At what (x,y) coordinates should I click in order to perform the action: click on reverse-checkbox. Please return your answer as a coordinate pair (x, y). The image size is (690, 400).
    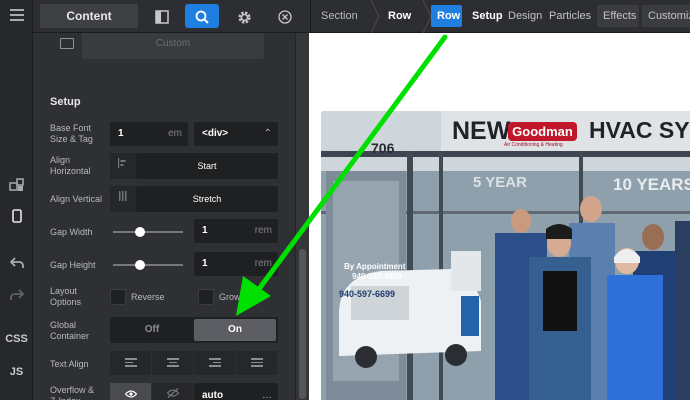
    Looking at the image, I should click on (118, 297).